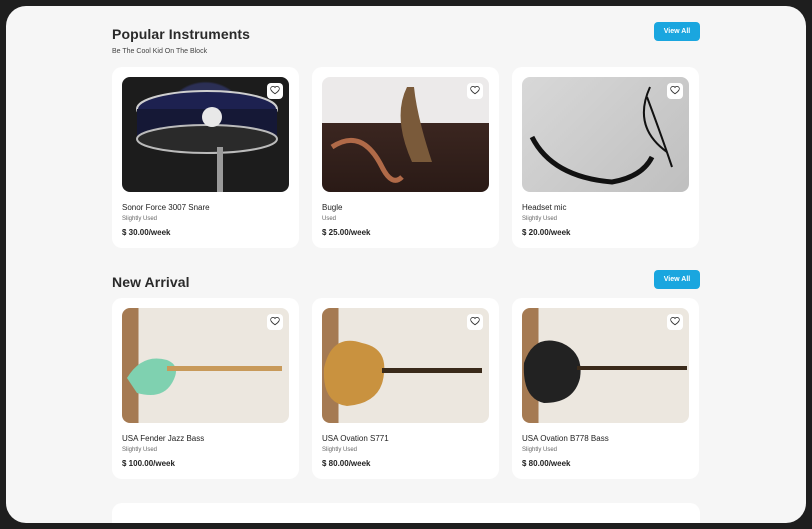  I want to click on product-condition: Used, so click(329, 219).